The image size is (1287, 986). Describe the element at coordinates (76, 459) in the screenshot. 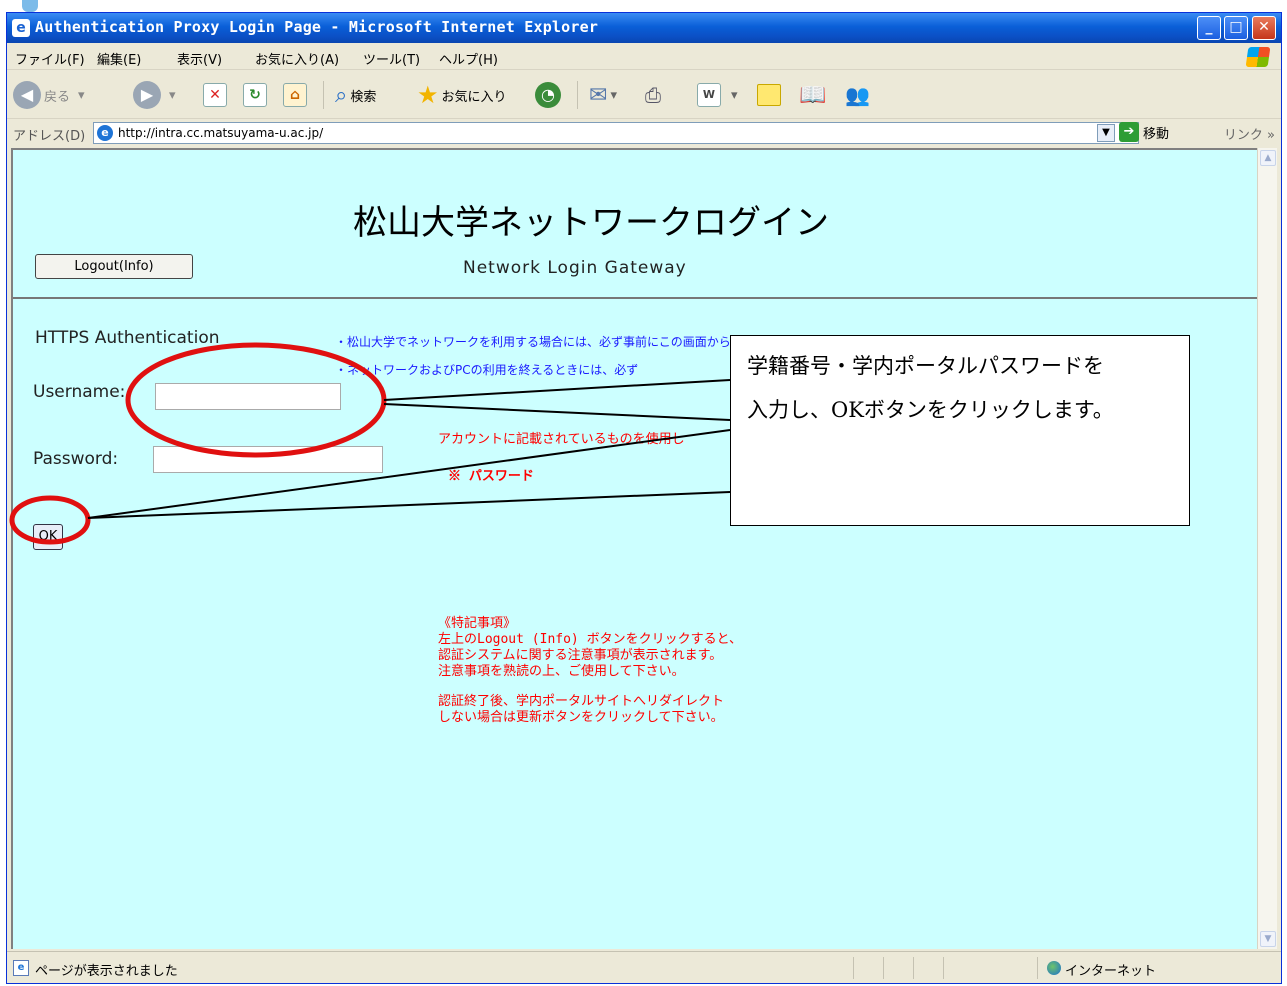

I see `password-label: Password:` at that location.